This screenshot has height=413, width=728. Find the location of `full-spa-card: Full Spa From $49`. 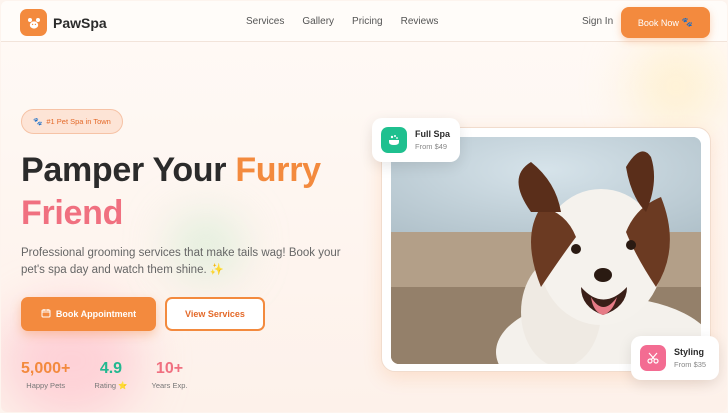

full-spa-card: Full Spa From $49 is located at coordinates (416, 140).